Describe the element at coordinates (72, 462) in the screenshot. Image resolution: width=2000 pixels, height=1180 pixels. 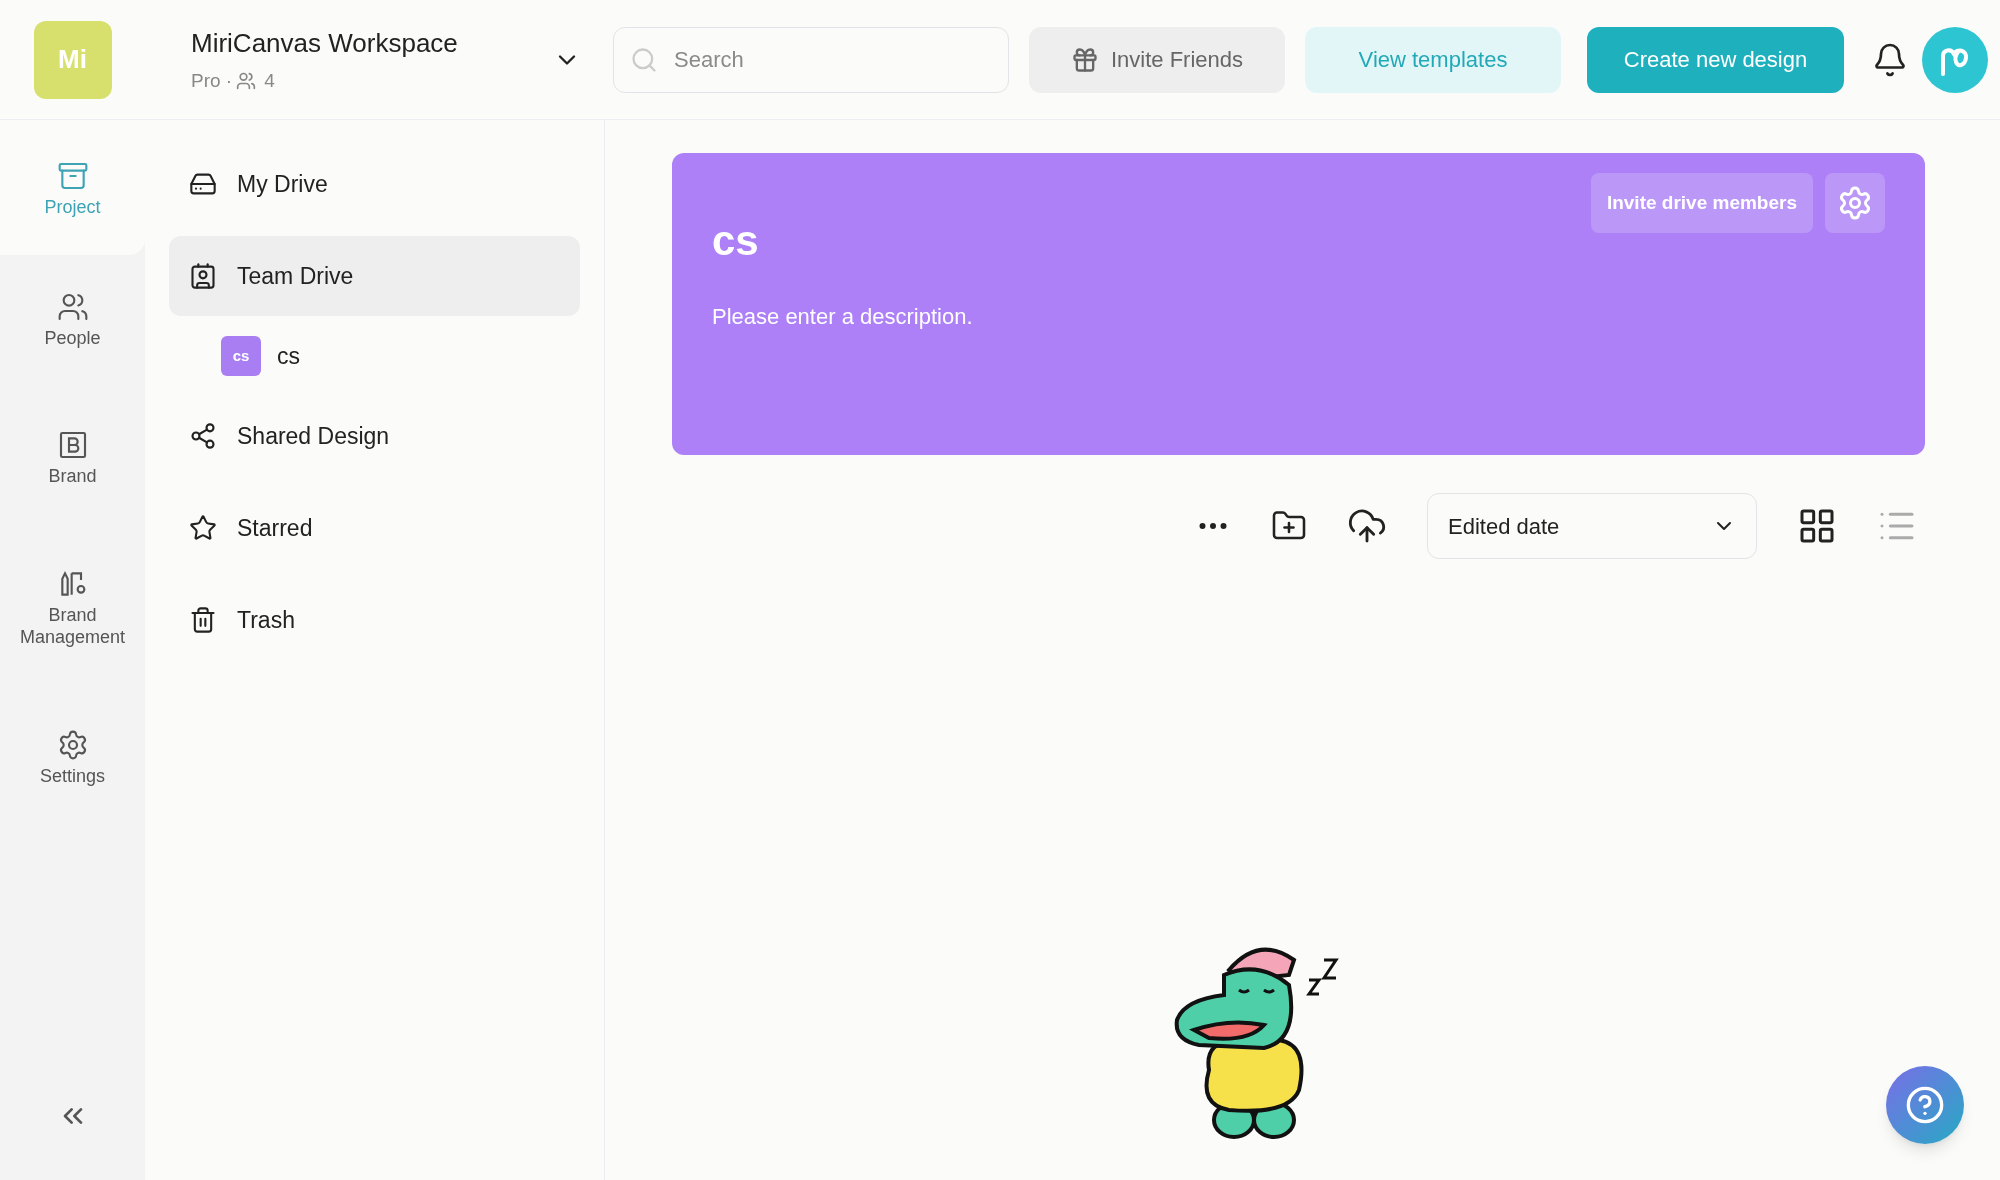
I see `rail-item: Brand` at that location.